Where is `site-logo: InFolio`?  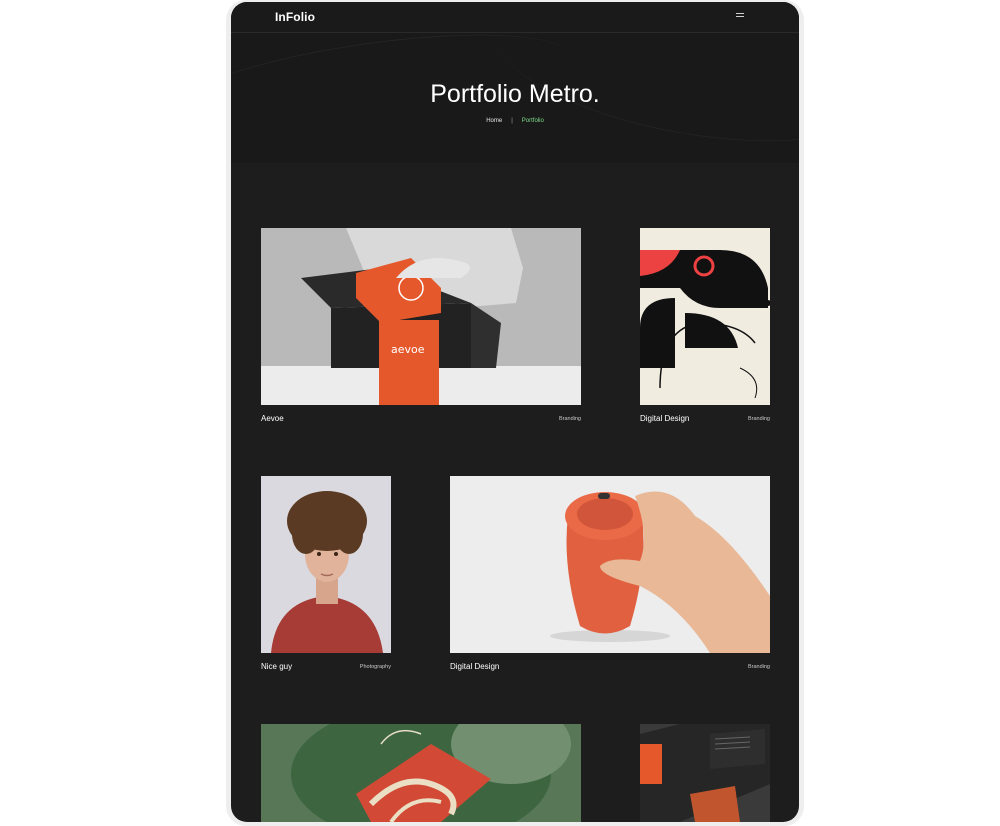 site-logo: InFolio is located at coordinates (295, 17).